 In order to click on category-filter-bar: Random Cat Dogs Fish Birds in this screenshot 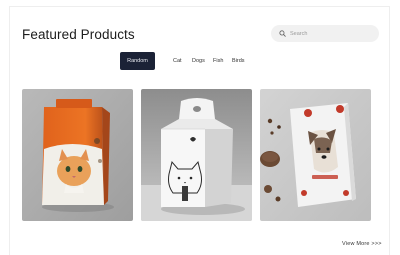, I will do `click(200, 61)`.